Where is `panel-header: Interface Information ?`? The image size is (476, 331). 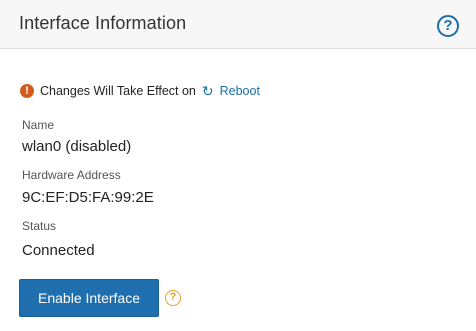 panel-header: Interface Information ? is located at coordinates (238, 24).